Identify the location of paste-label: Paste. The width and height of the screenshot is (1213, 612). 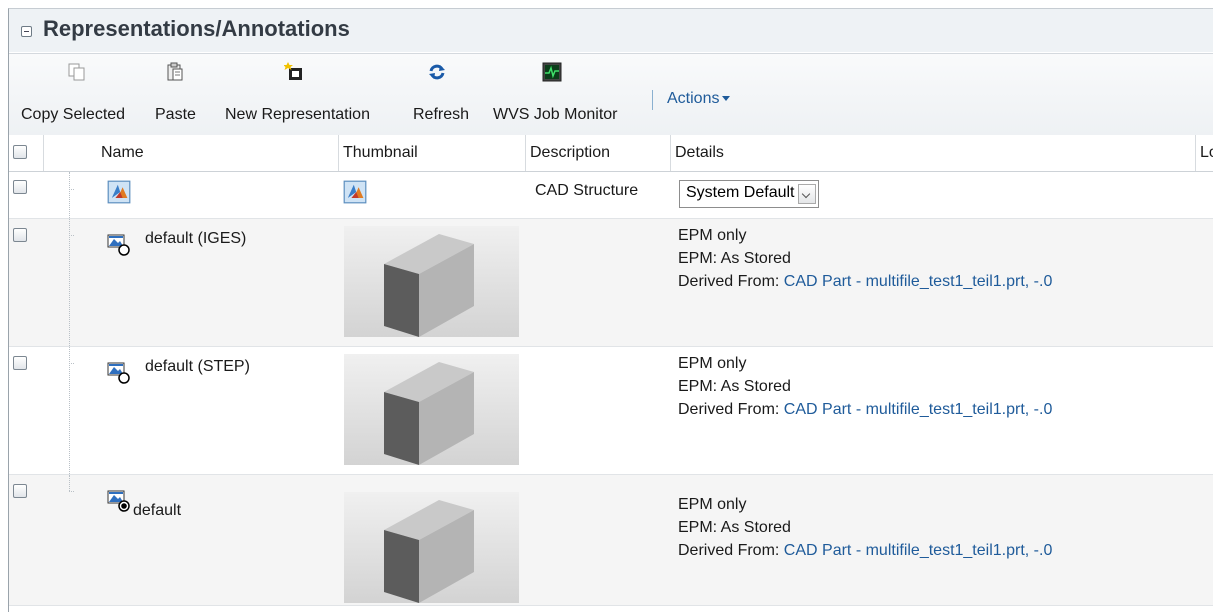
(175, 114).